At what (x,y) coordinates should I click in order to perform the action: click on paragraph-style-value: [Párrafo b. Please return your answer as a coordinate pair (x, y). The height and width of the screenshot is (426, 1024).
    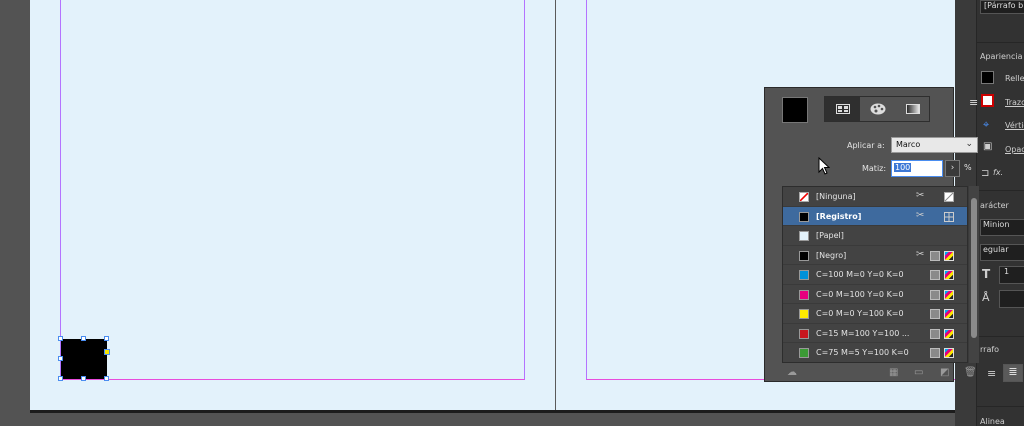
    Looking at the image, I should click on (1004, 5).